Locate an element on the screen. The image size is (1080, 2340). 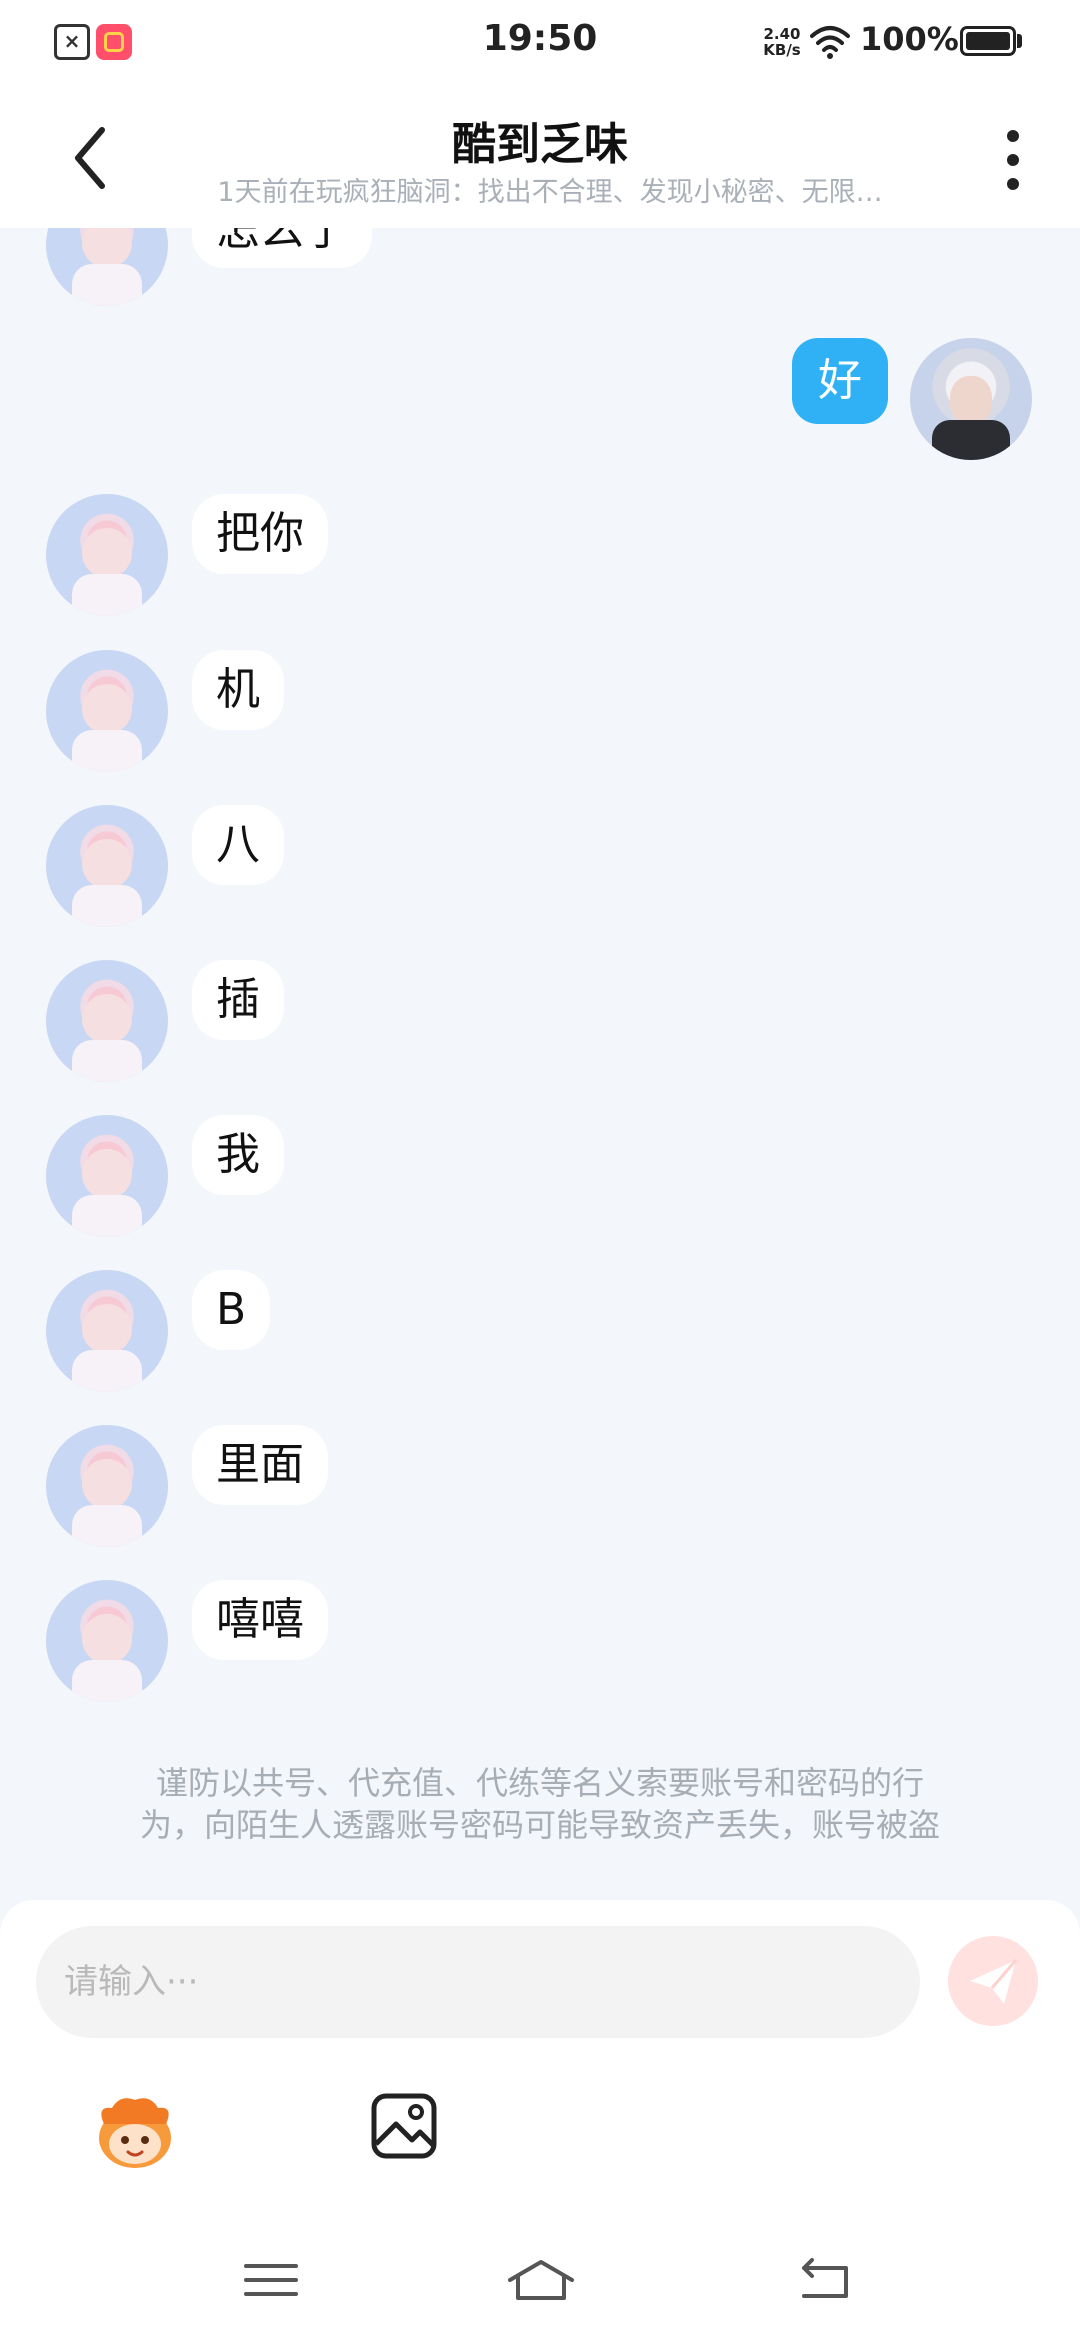
safety-notice-line-1: 谨防以共号、代充值、代练等名义索要账号和密码的行 is located at coordinates (539, 1783).